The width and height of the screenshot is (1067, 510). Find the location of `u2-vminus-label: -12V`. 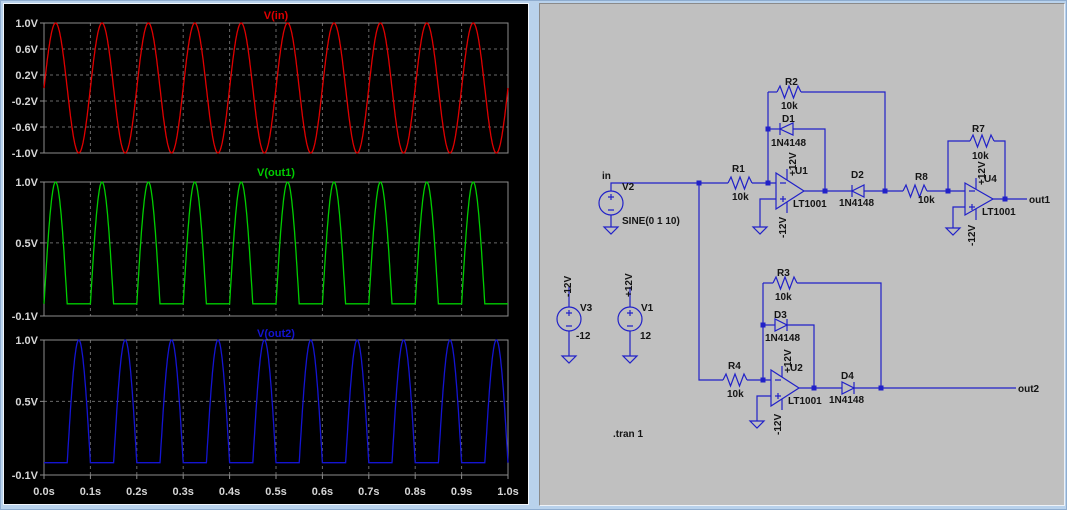

u2-vminus-label: -12V is located at coordinates (778, 424).